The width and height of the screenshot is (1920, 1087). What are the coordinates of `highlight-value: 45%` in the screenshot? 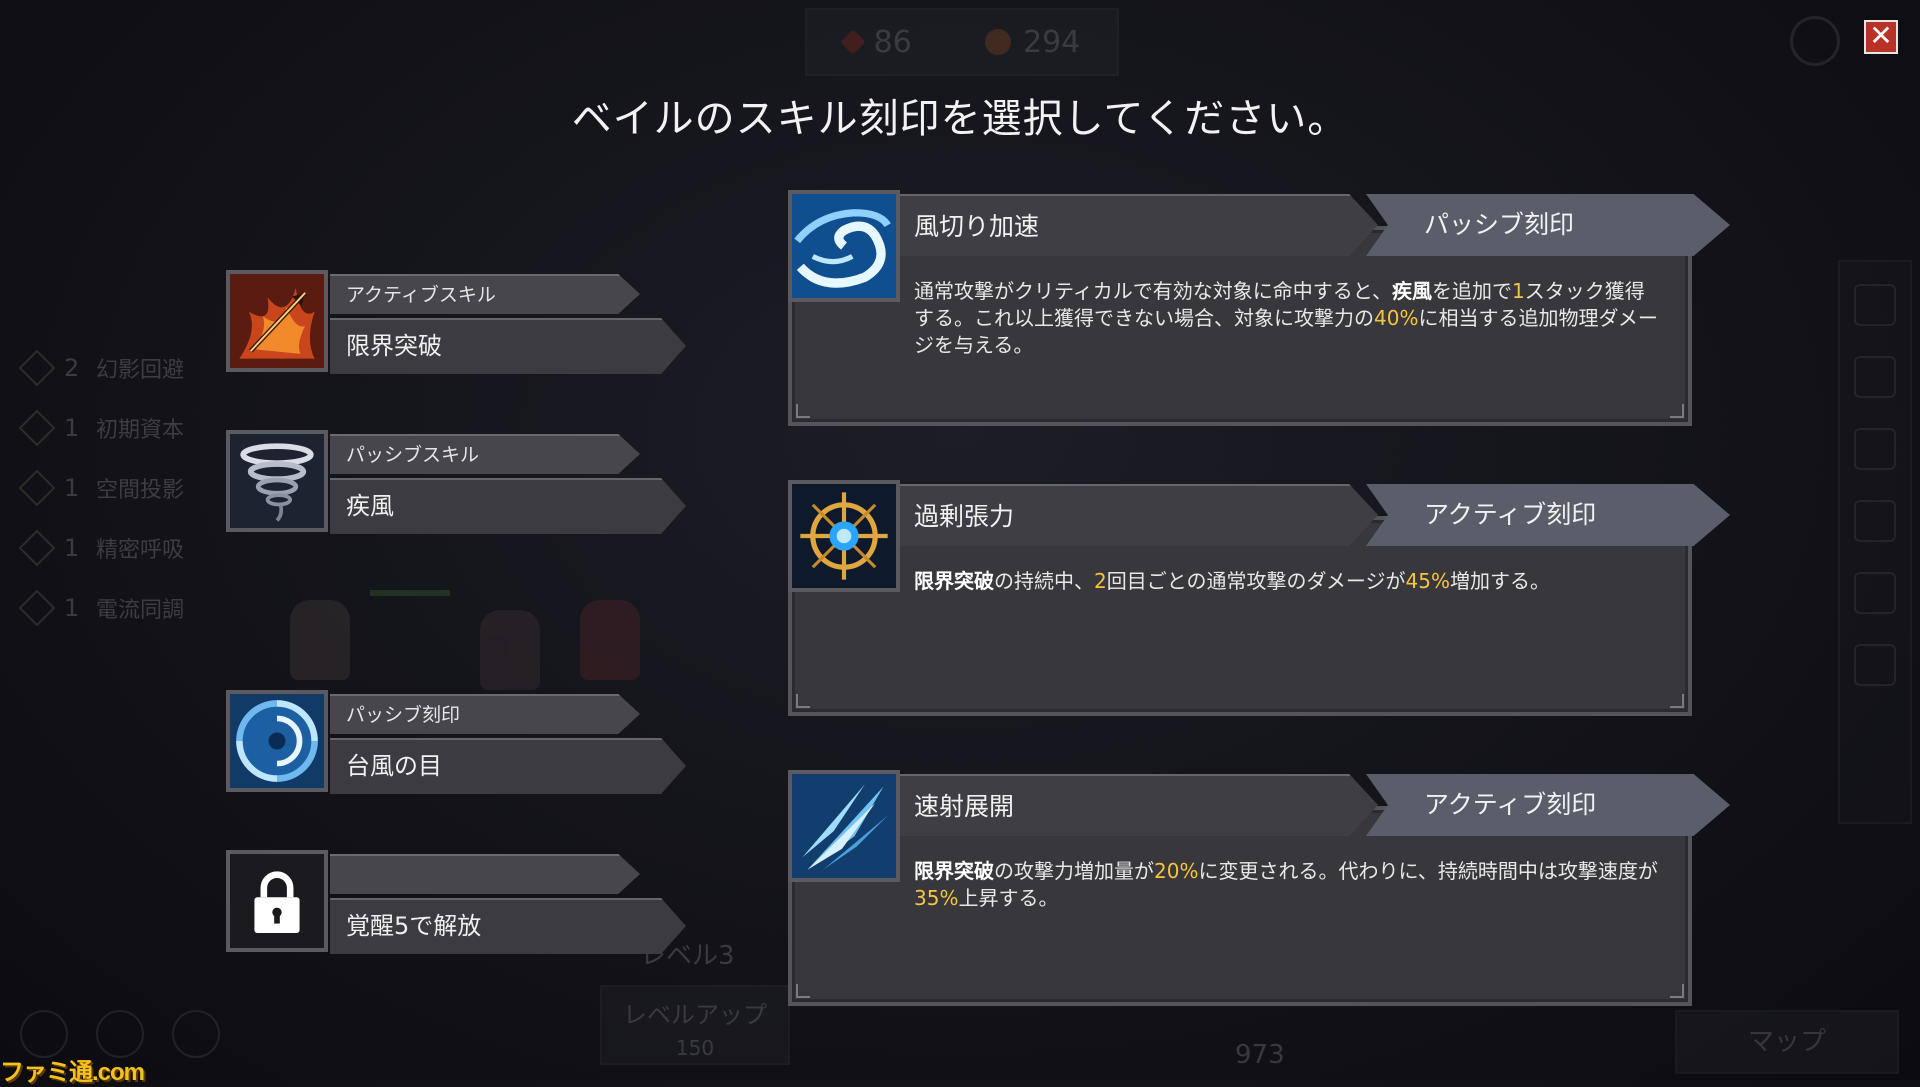 It's located at (1427, 581).